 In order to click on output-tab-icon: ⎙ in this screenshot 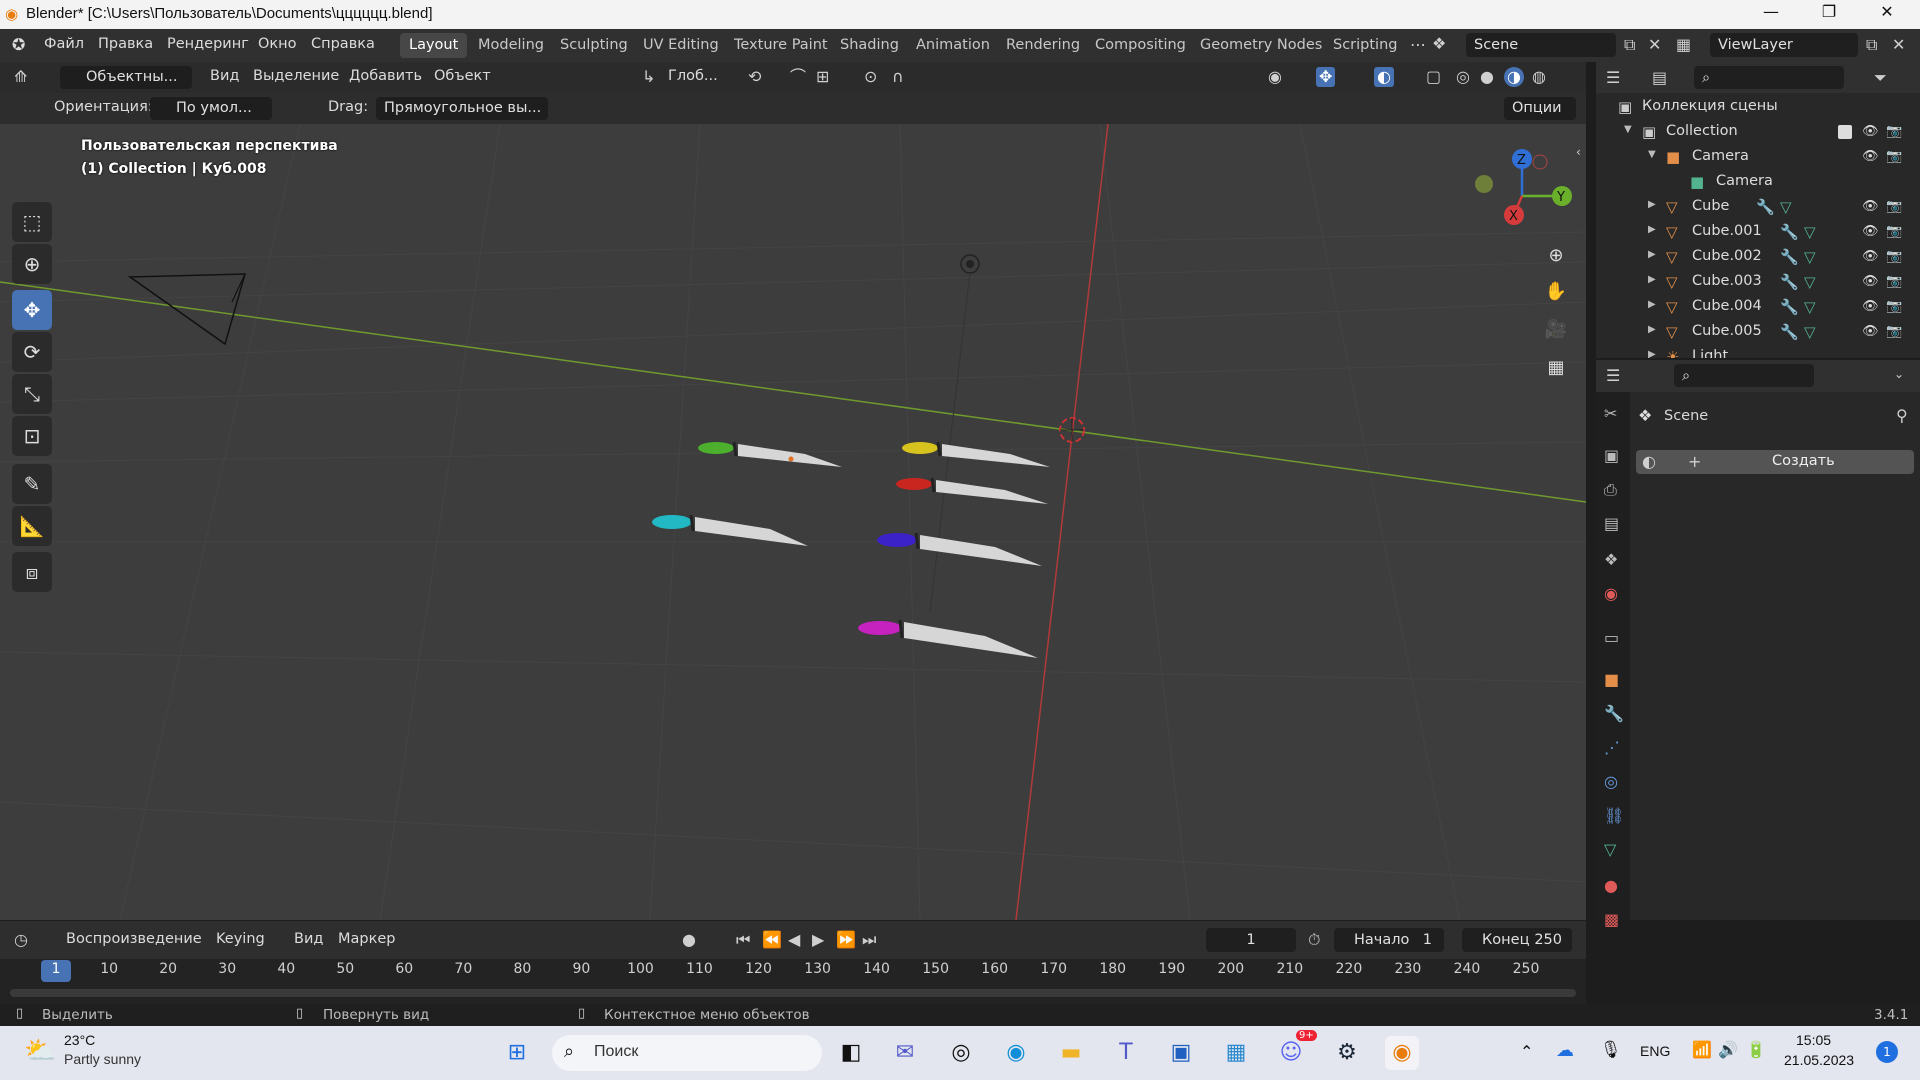, I will do `click(1610, 490)`.